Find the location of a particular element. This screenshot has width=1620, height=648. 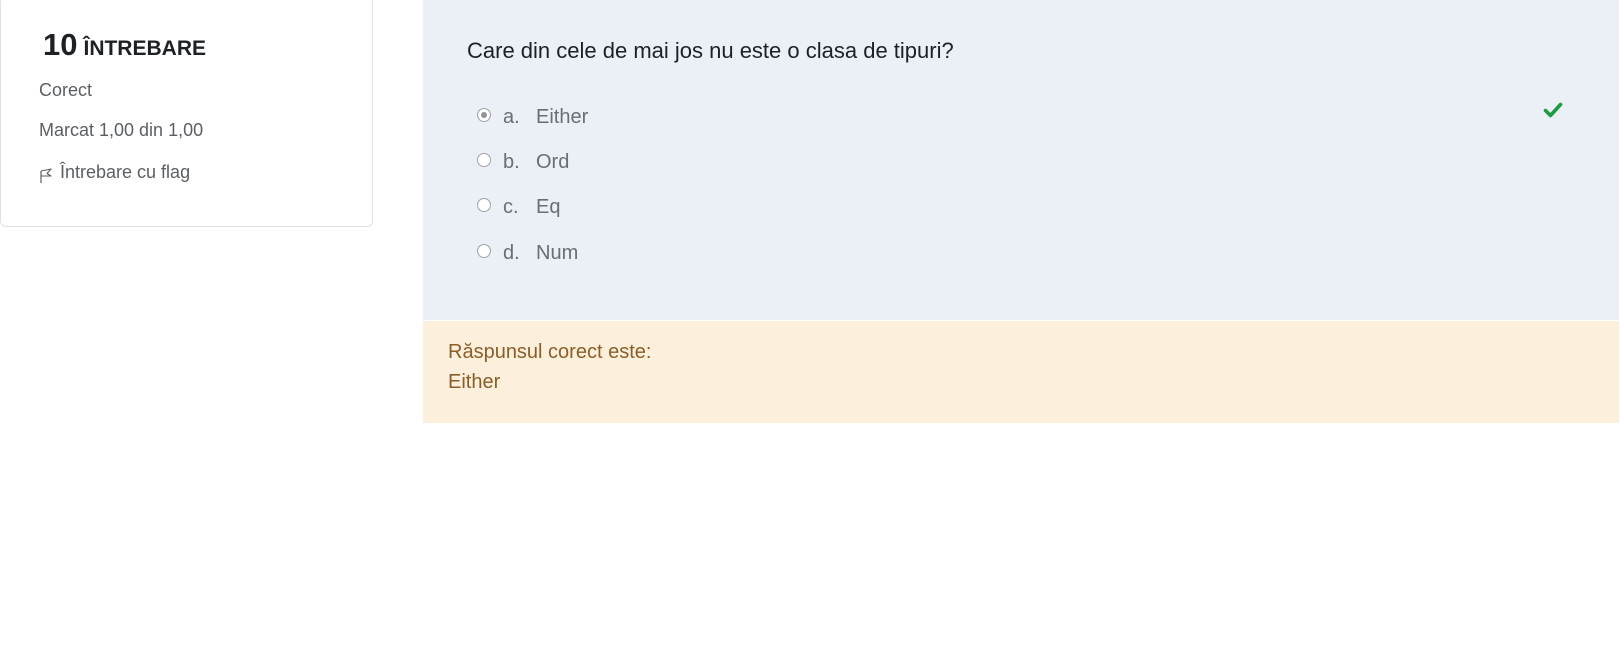

feedback-label: Răspunsul corect este: is located at coordinates (550, 352).